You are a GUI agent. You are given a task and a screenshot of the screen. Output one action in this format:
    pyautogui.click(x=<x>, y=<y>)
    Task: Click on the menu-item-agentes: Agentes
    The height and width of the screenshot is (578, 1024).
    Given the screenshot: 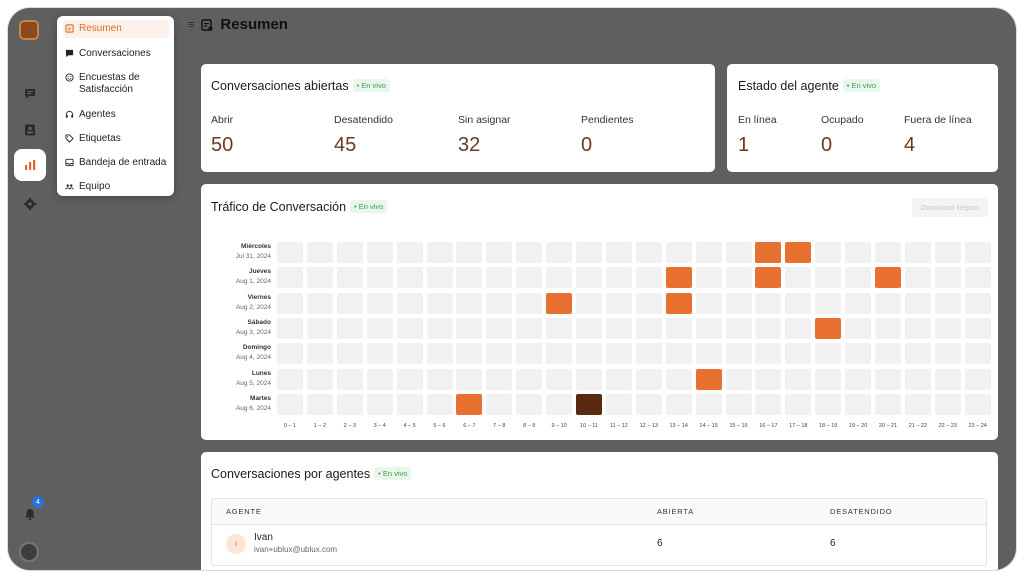 What is the action you would take?
    pyautogui.click(x=116, y=115)
    